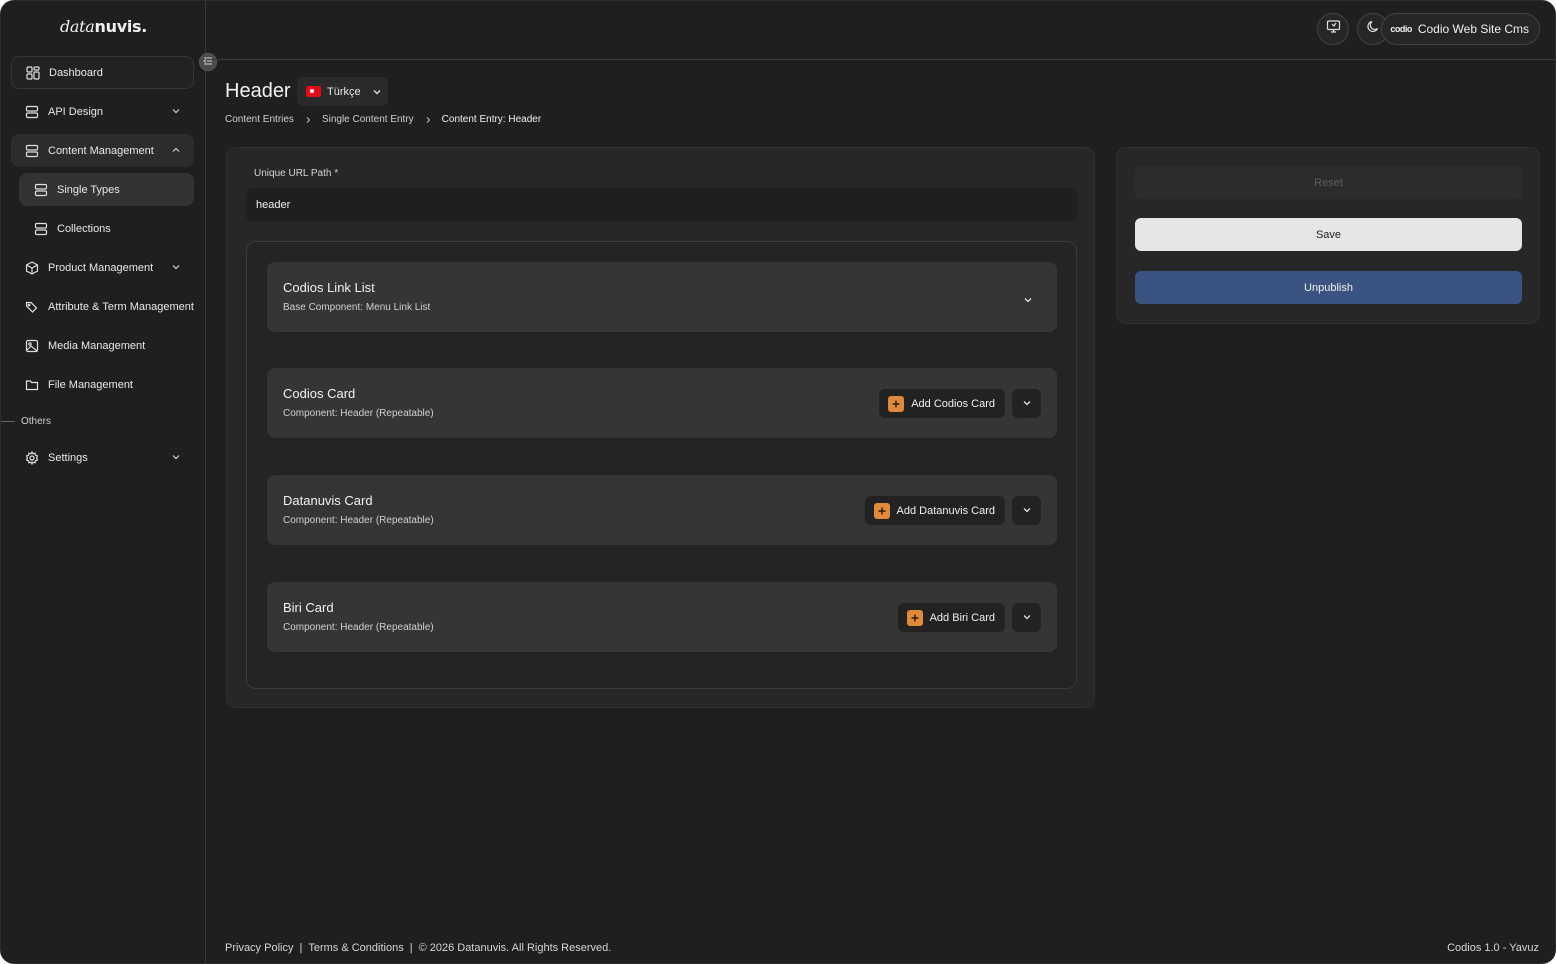  What do you see at coordinates (1328, 287) in the screenshot?
I see `unpublish-button: Unpublish` at bounding box center [1328, 287].